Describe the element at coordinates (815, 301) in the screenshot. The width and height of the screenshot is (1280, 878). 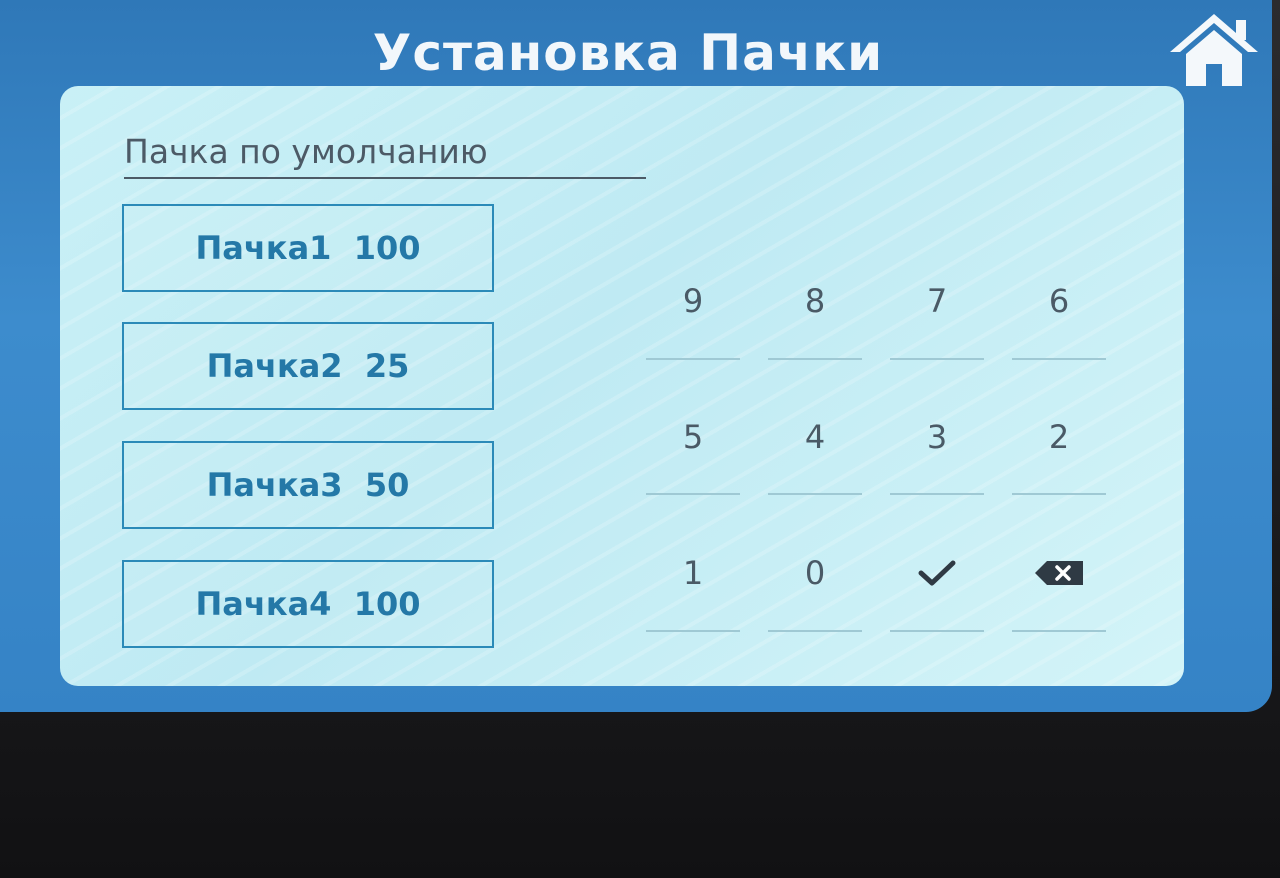
I see `key-8: 8` at that location.